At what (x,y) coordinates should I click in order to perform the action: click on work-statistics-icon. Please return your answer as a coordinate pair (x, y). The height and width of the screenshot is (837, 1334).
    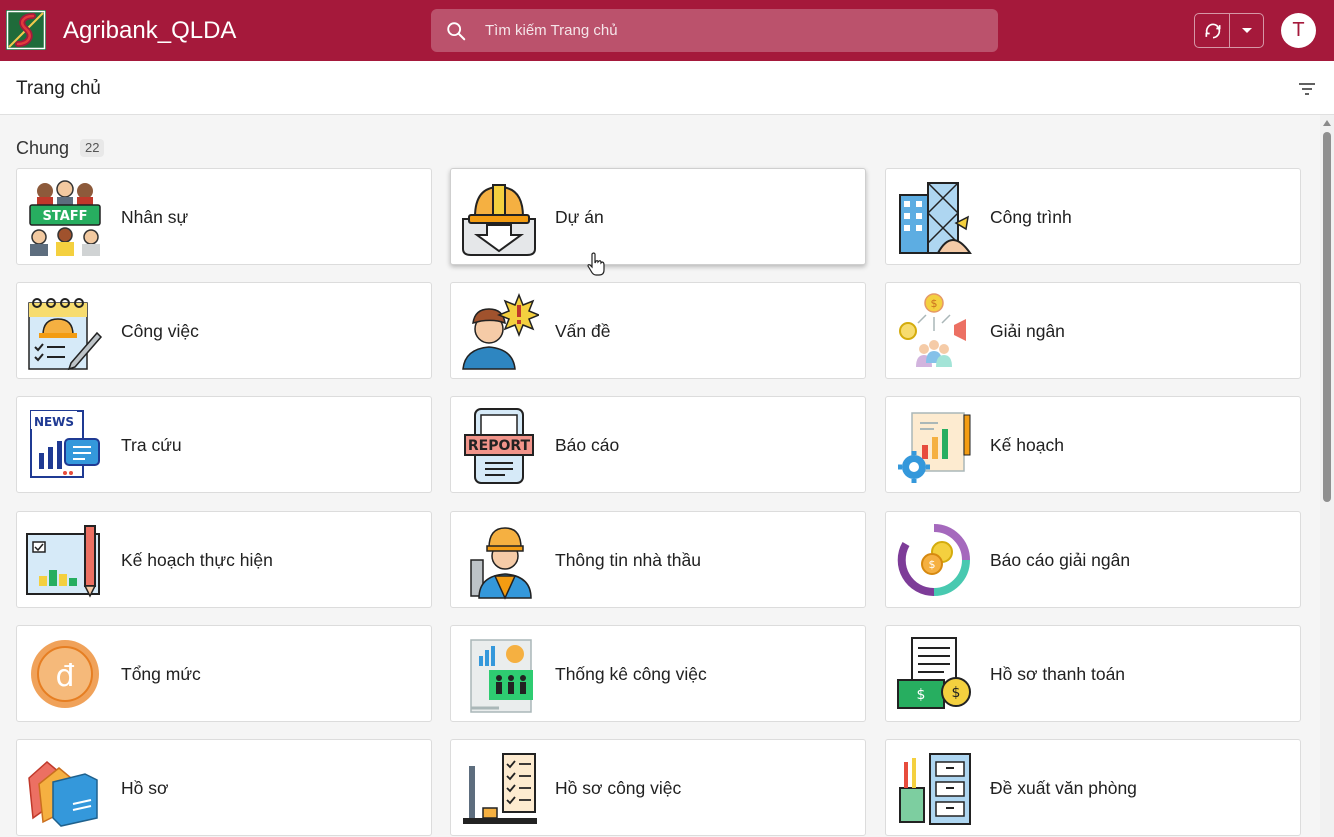
    Looking at the image, I should click on (501, 676).